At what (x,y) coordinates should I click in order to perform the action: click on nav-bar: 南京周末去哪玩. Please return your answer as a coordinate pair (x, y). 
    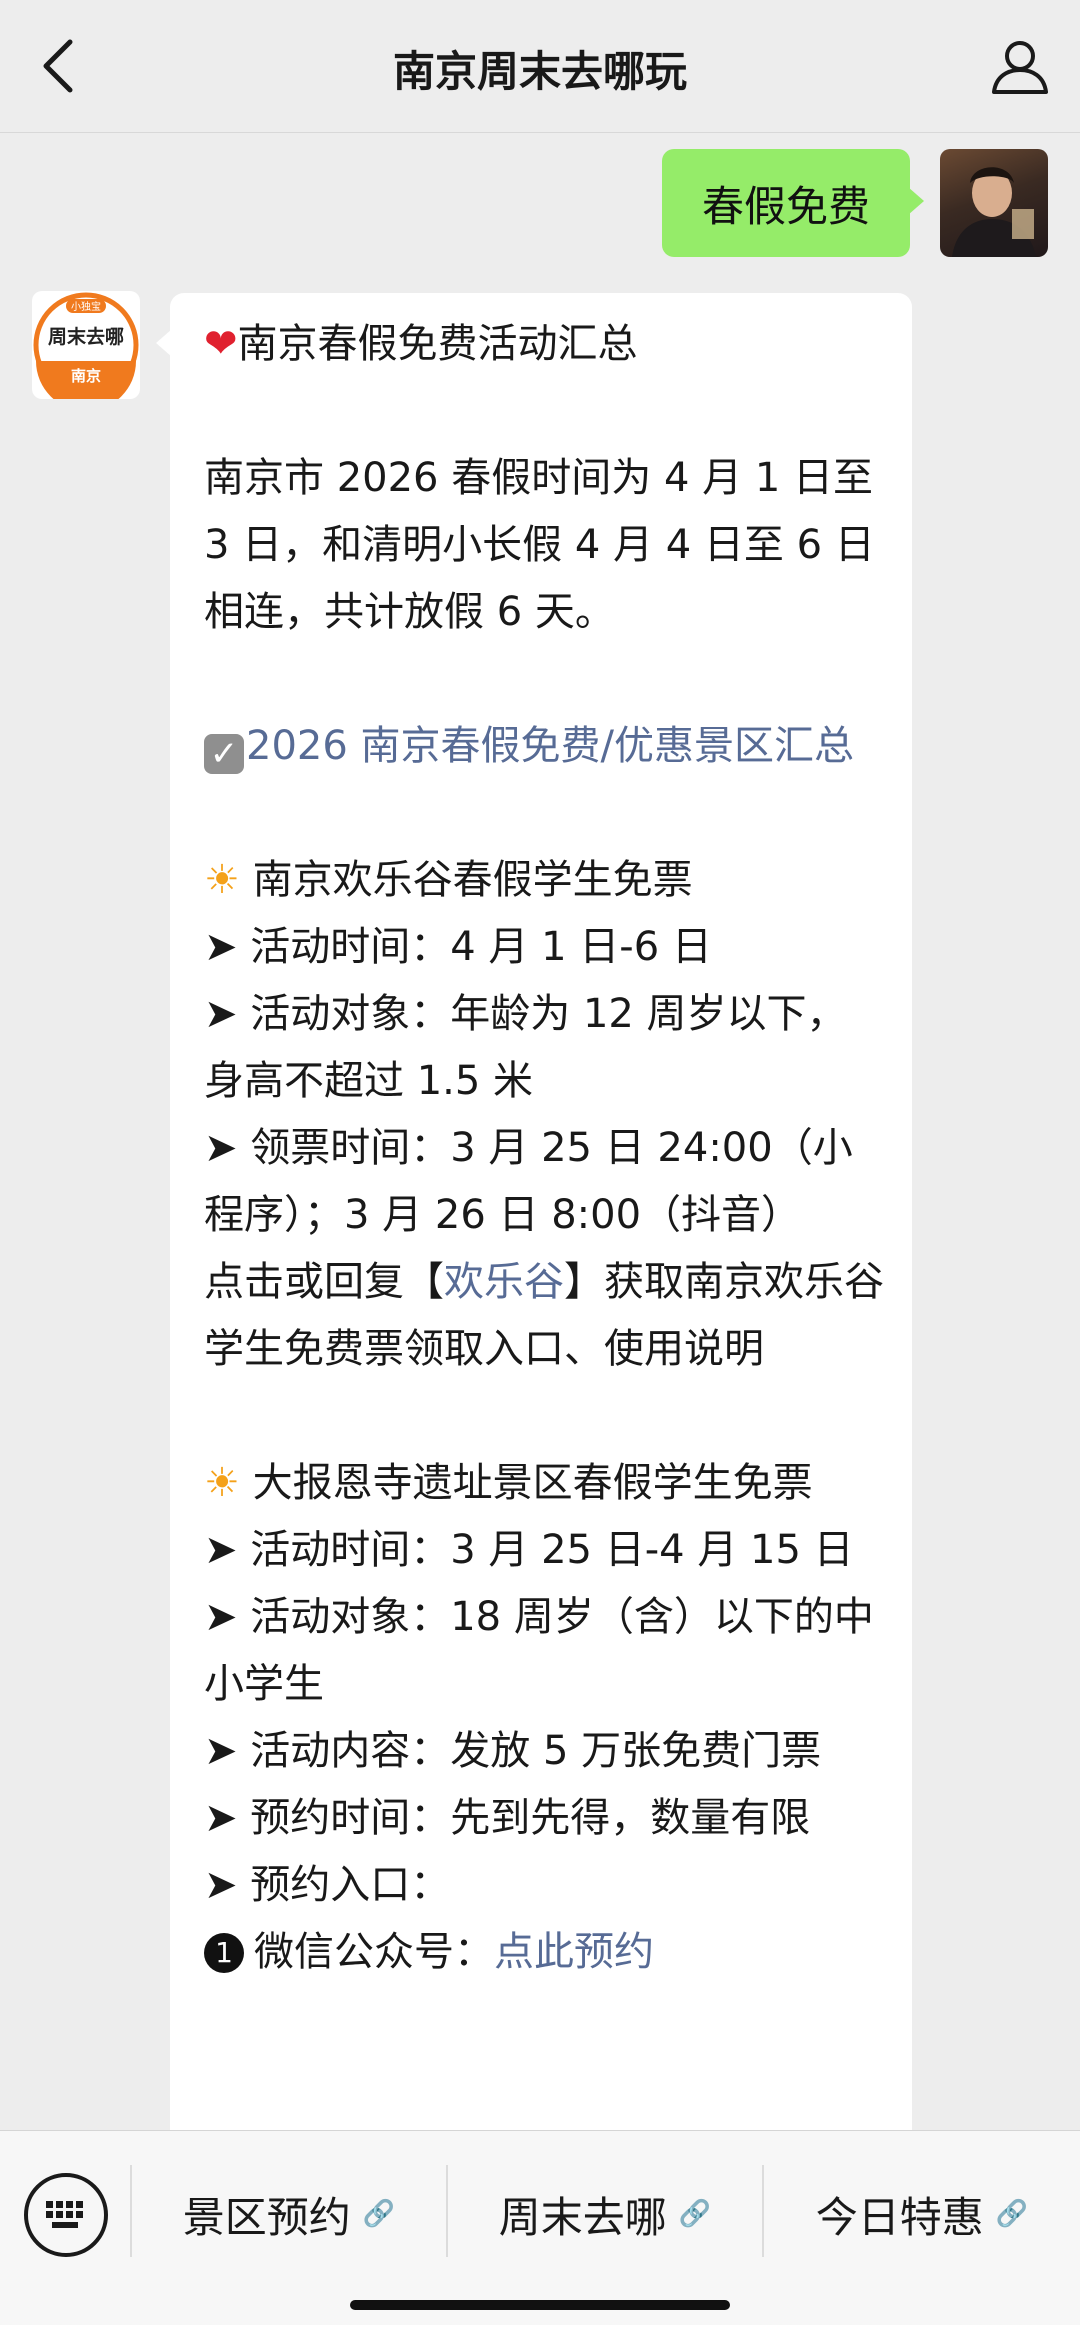
    Looking at the image, I should click on (540, 66).